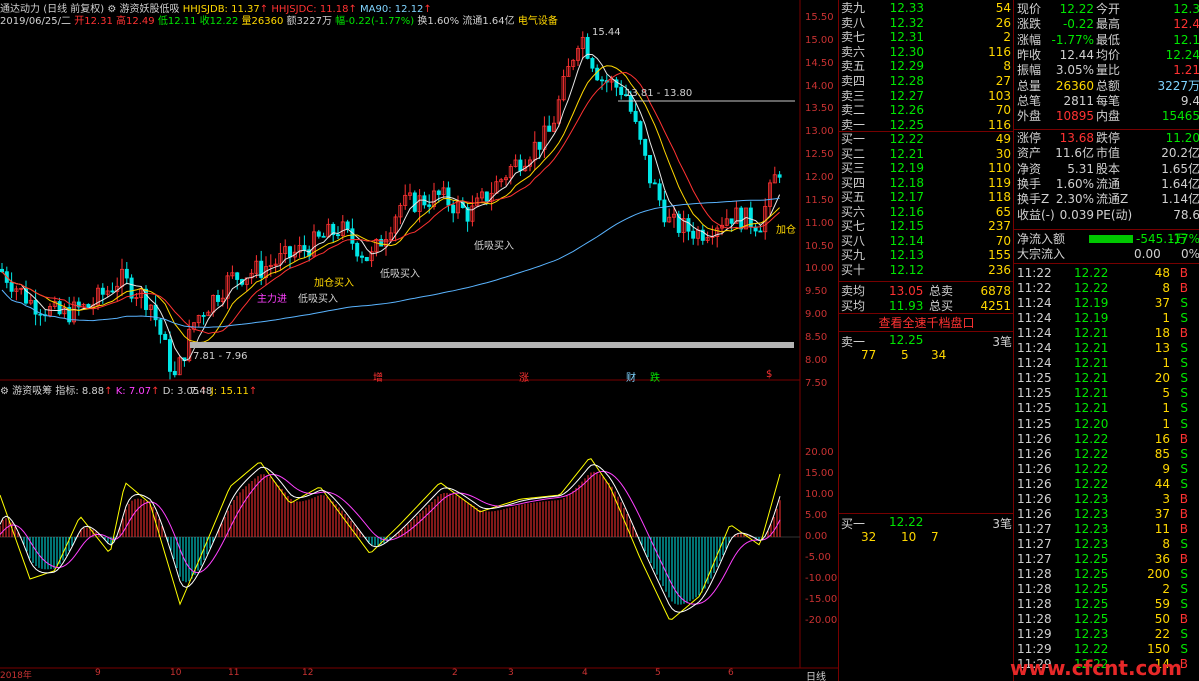 This screenshot has height=681, width=1199. I want to click on sell-level: 卖七 12.31 2, so click(926, 37).